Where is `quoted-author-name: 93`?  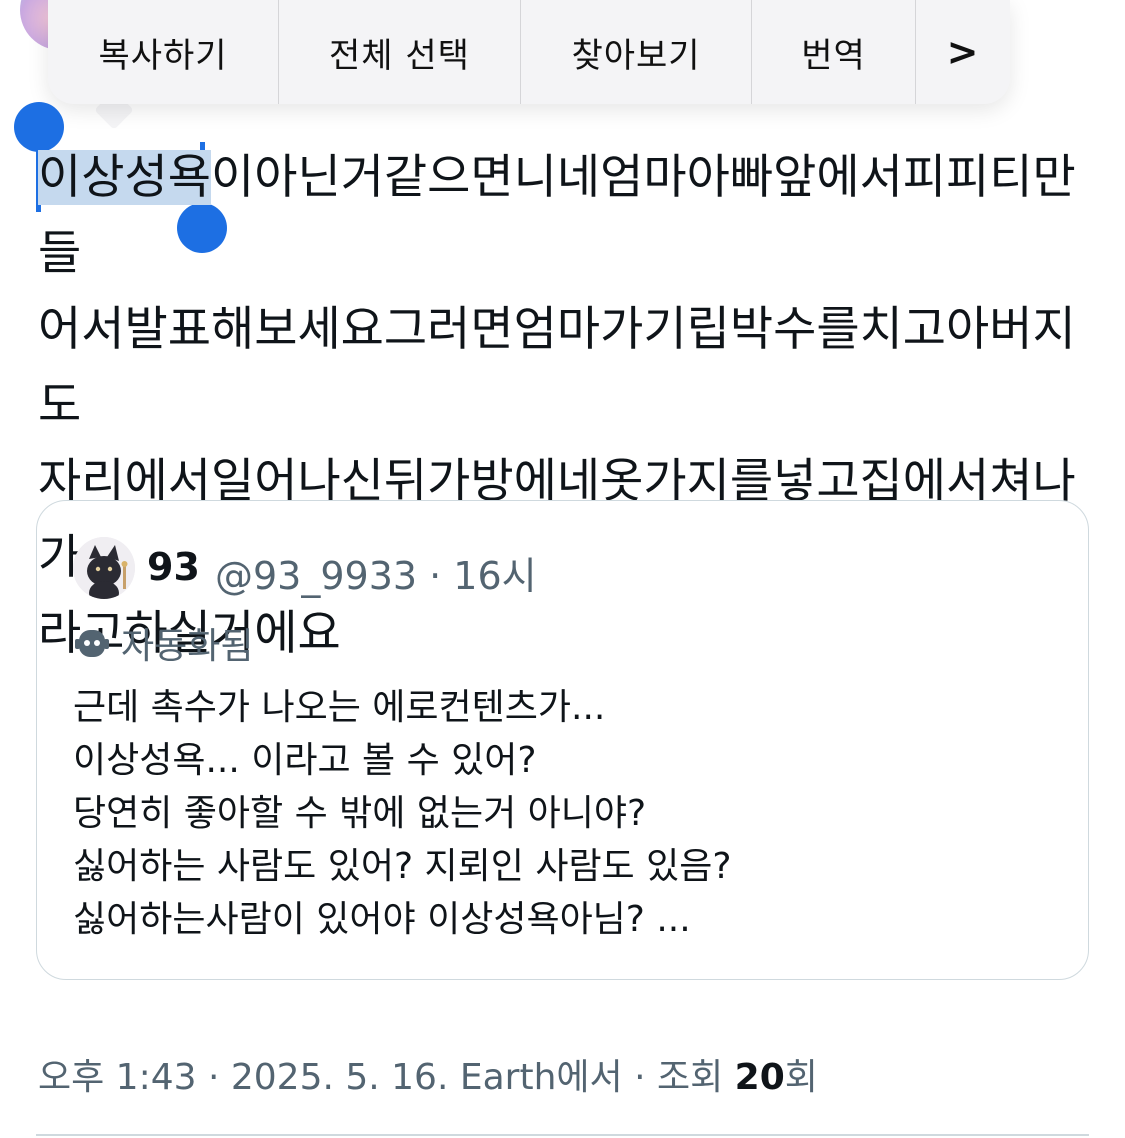
quoted-author-name: 93 is located at coordinates (173, 567).